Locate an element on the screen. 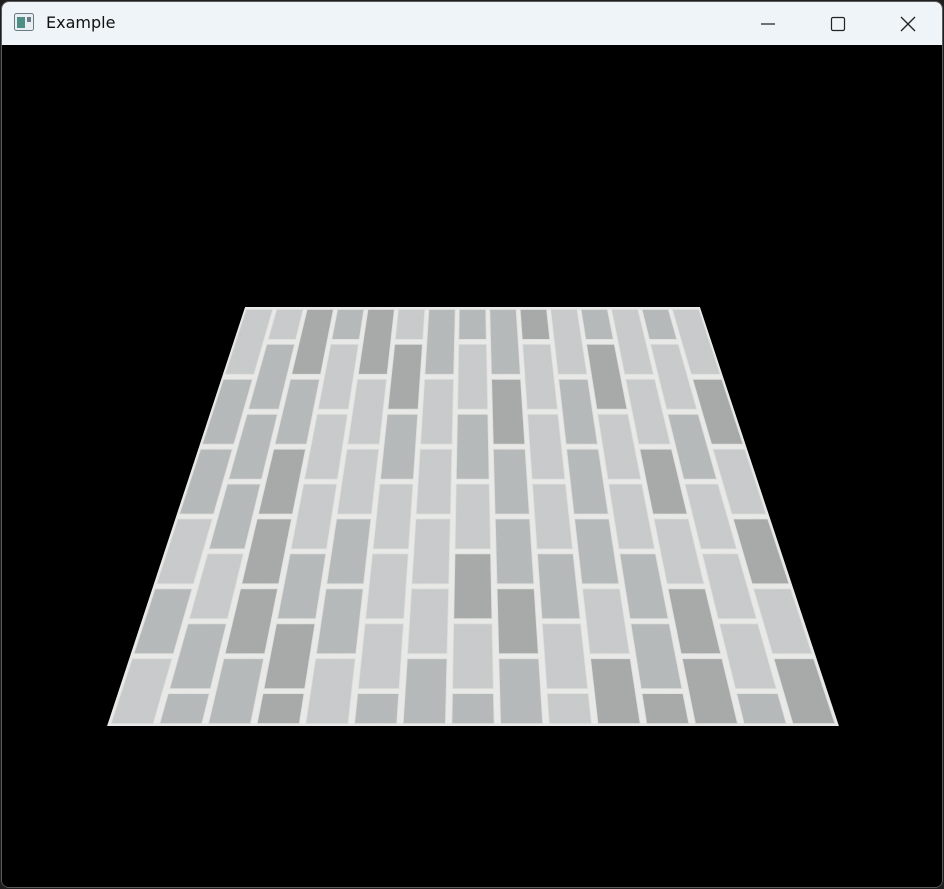  maximize-button is located at coordinates (838, 23).